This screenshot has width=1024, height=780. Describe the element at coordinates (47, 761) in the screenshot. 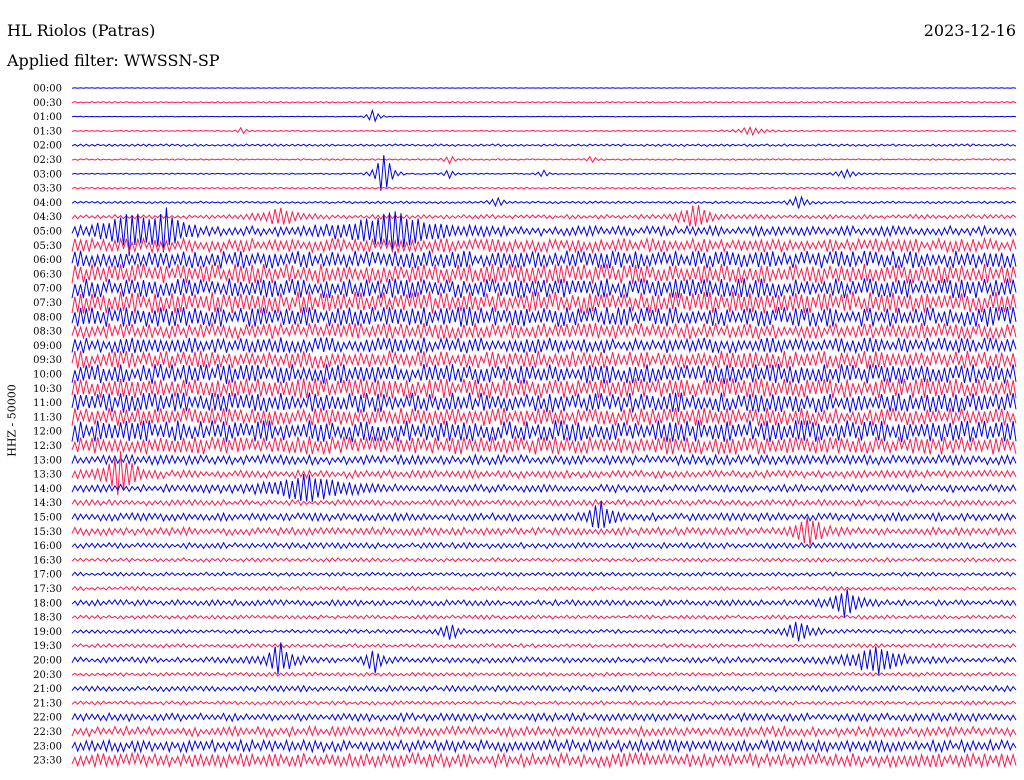

I see `time-label: 23:30` at that location.